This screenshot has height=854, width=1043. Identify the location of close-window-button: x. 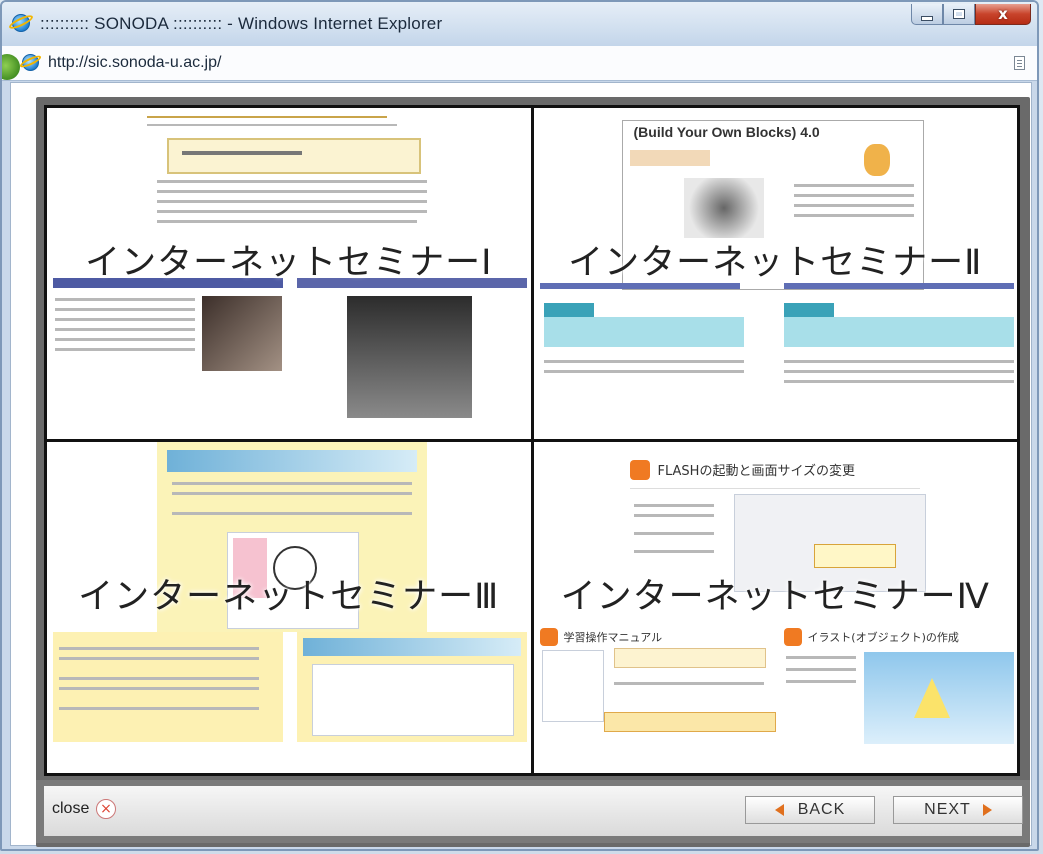
(1003, 14).